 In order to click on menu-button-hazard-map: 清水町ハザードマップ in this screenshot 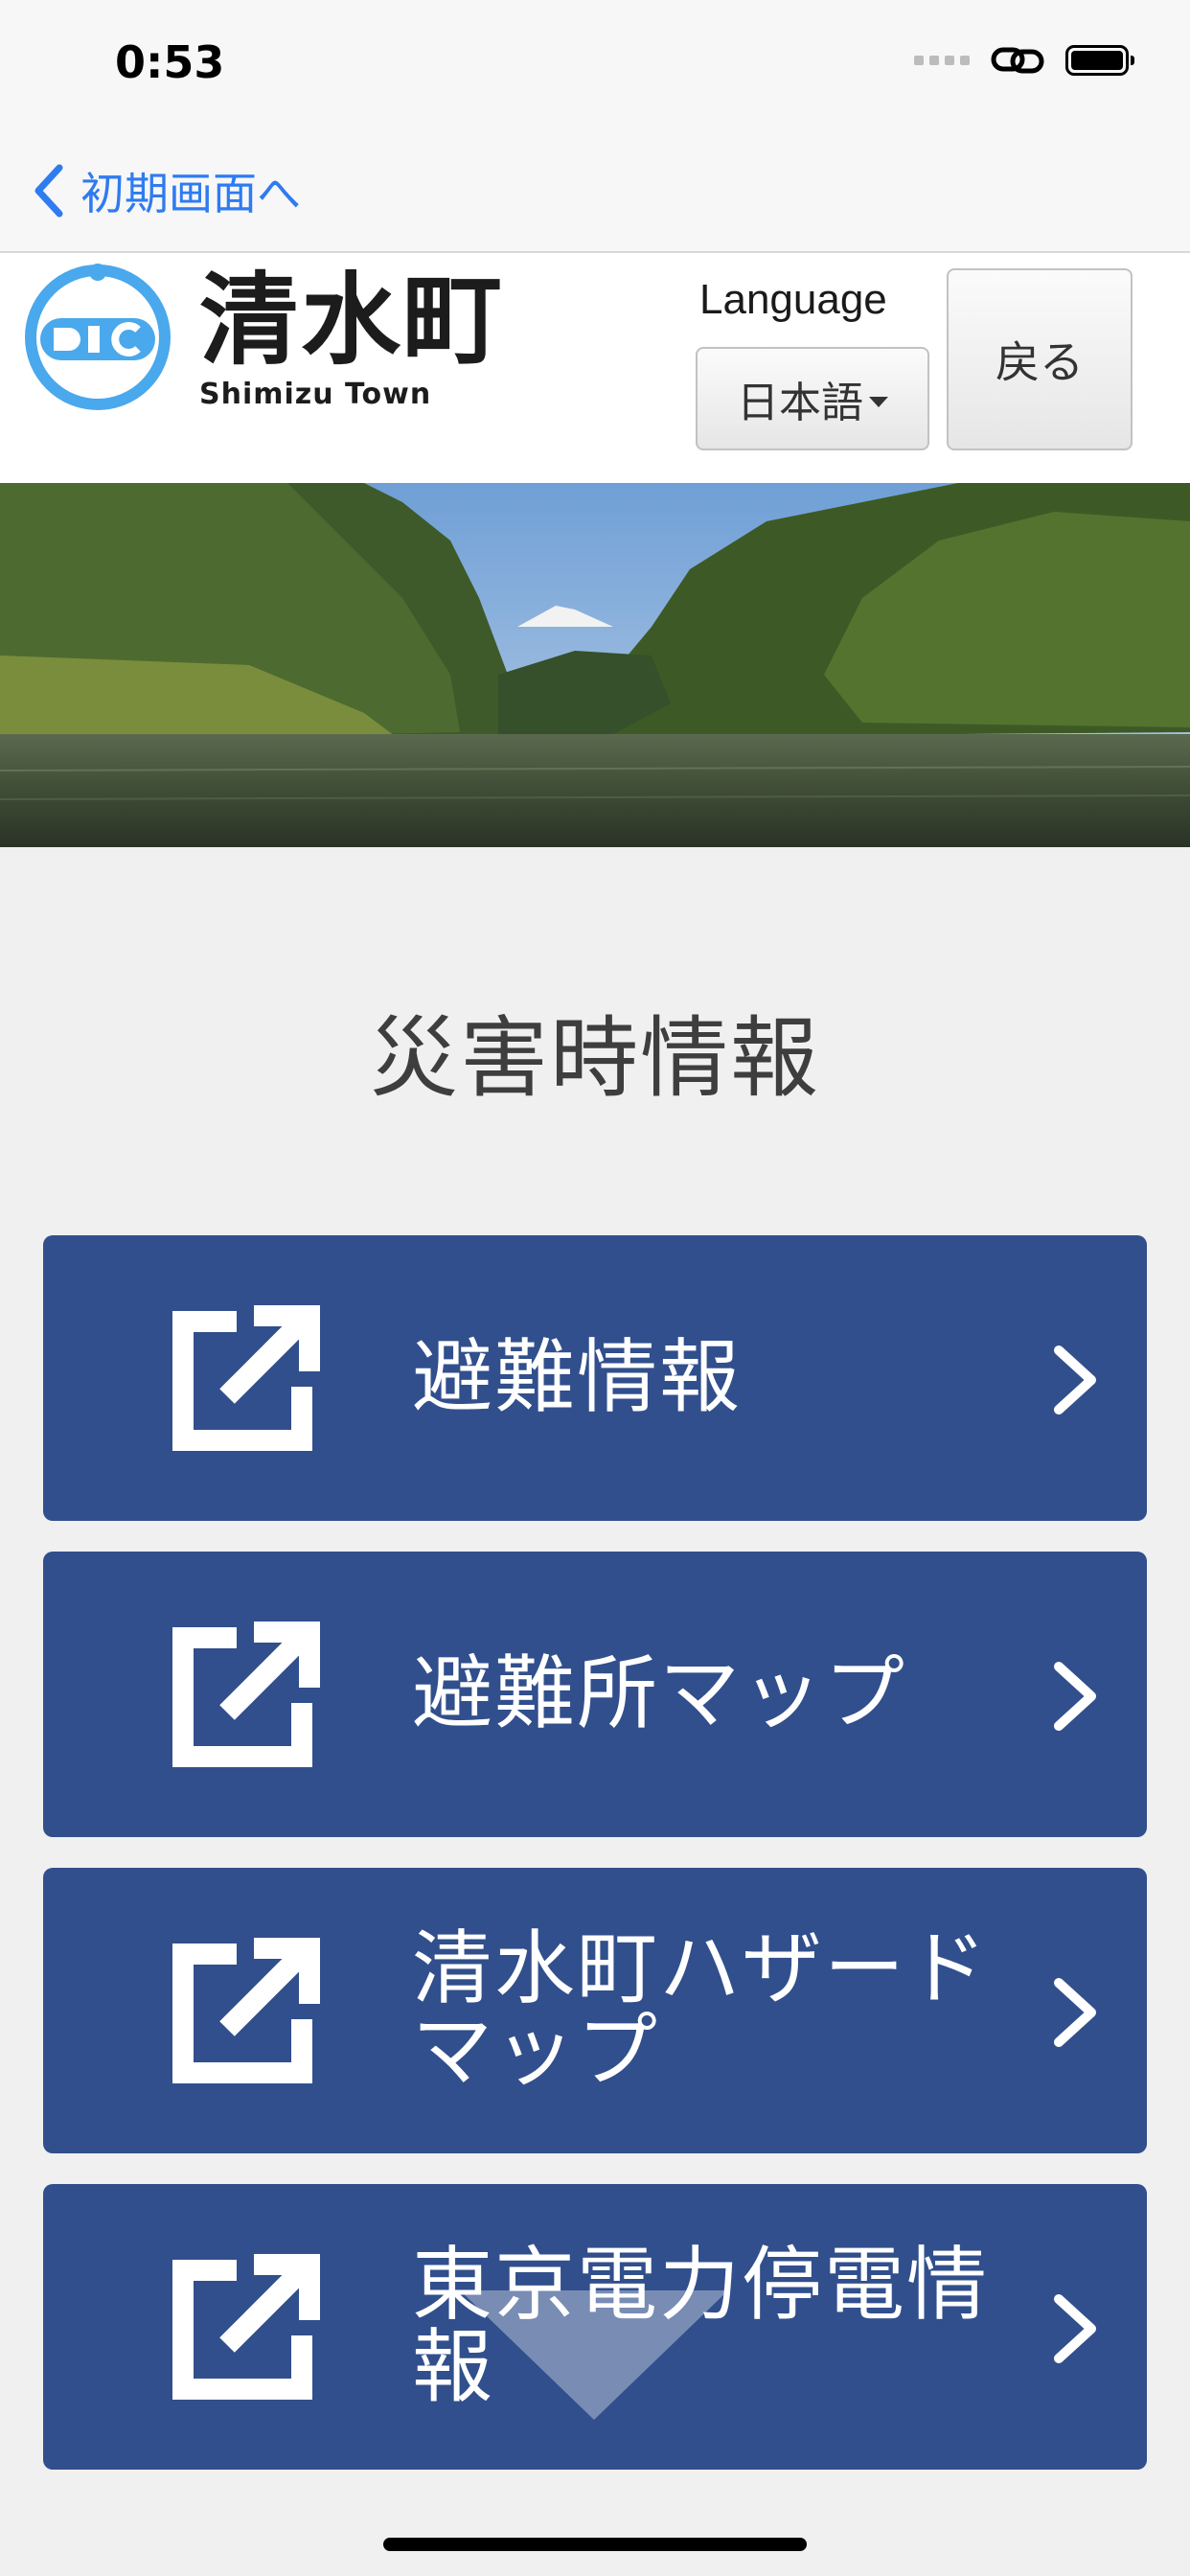, I will do `click(595, 2011)`.